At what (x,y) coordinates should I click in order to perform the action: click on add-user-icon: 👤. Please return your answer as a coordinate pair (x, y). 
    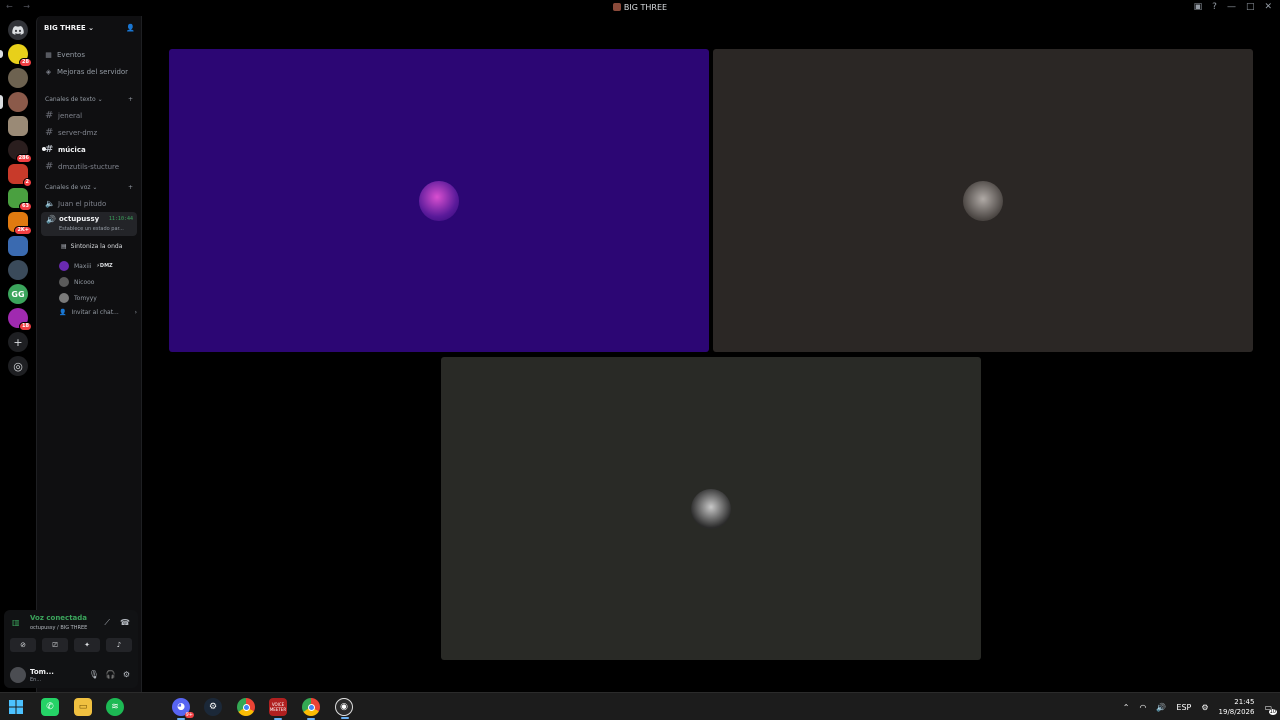
    Looking at the image, I should click on (63, 312).